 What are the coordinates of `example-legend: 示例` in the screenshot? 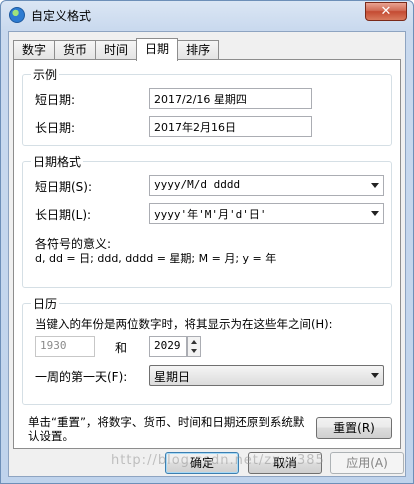 It's located at (45, 74).